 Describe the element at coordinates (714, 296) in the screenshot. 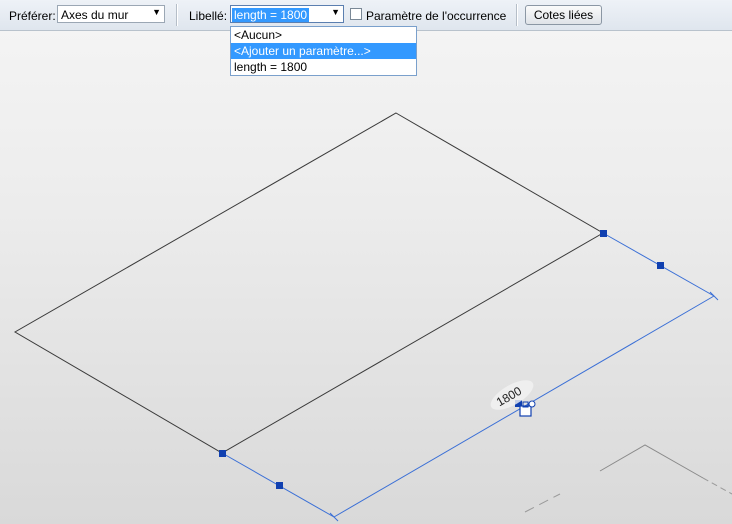

I see `dimension-tick-right` at that location.